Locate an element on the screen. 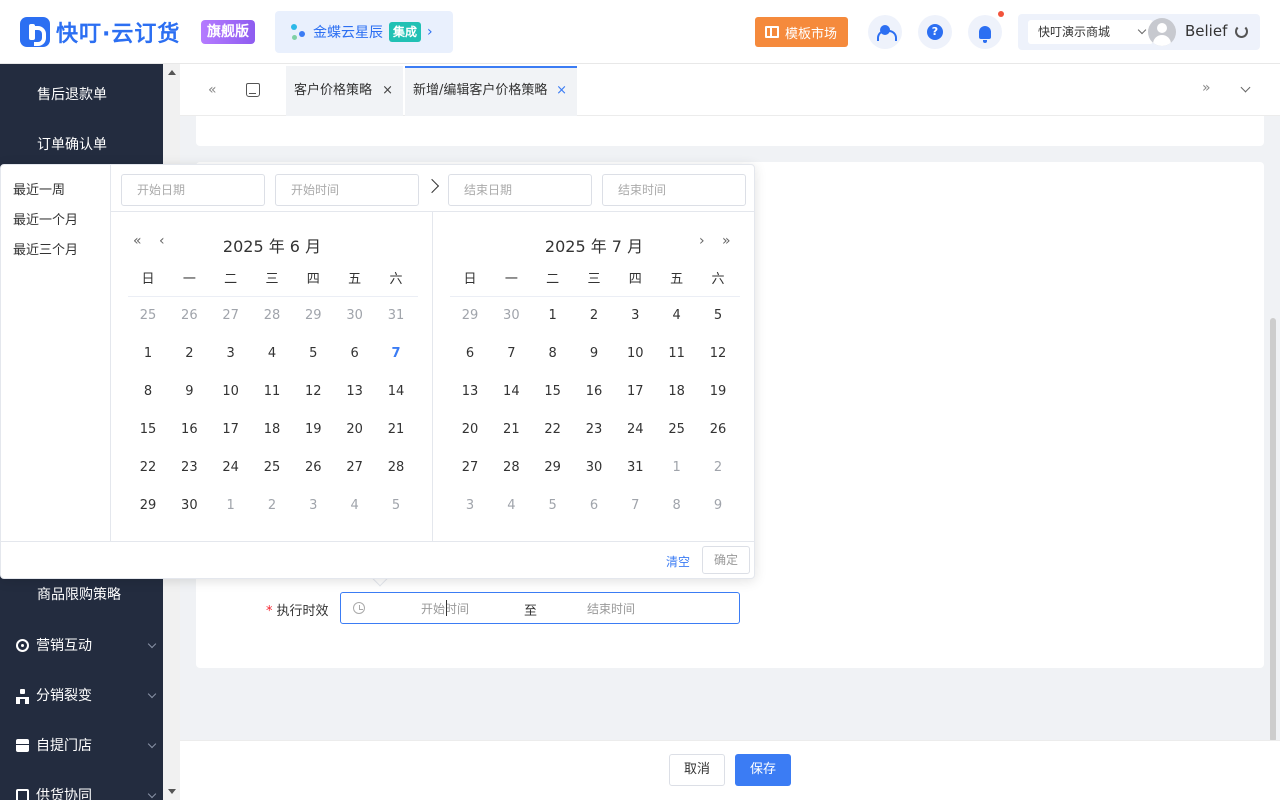 This screenshot has height=800, width=1280. start-date-input: 开始日期 is located at coordinates (193, 190).